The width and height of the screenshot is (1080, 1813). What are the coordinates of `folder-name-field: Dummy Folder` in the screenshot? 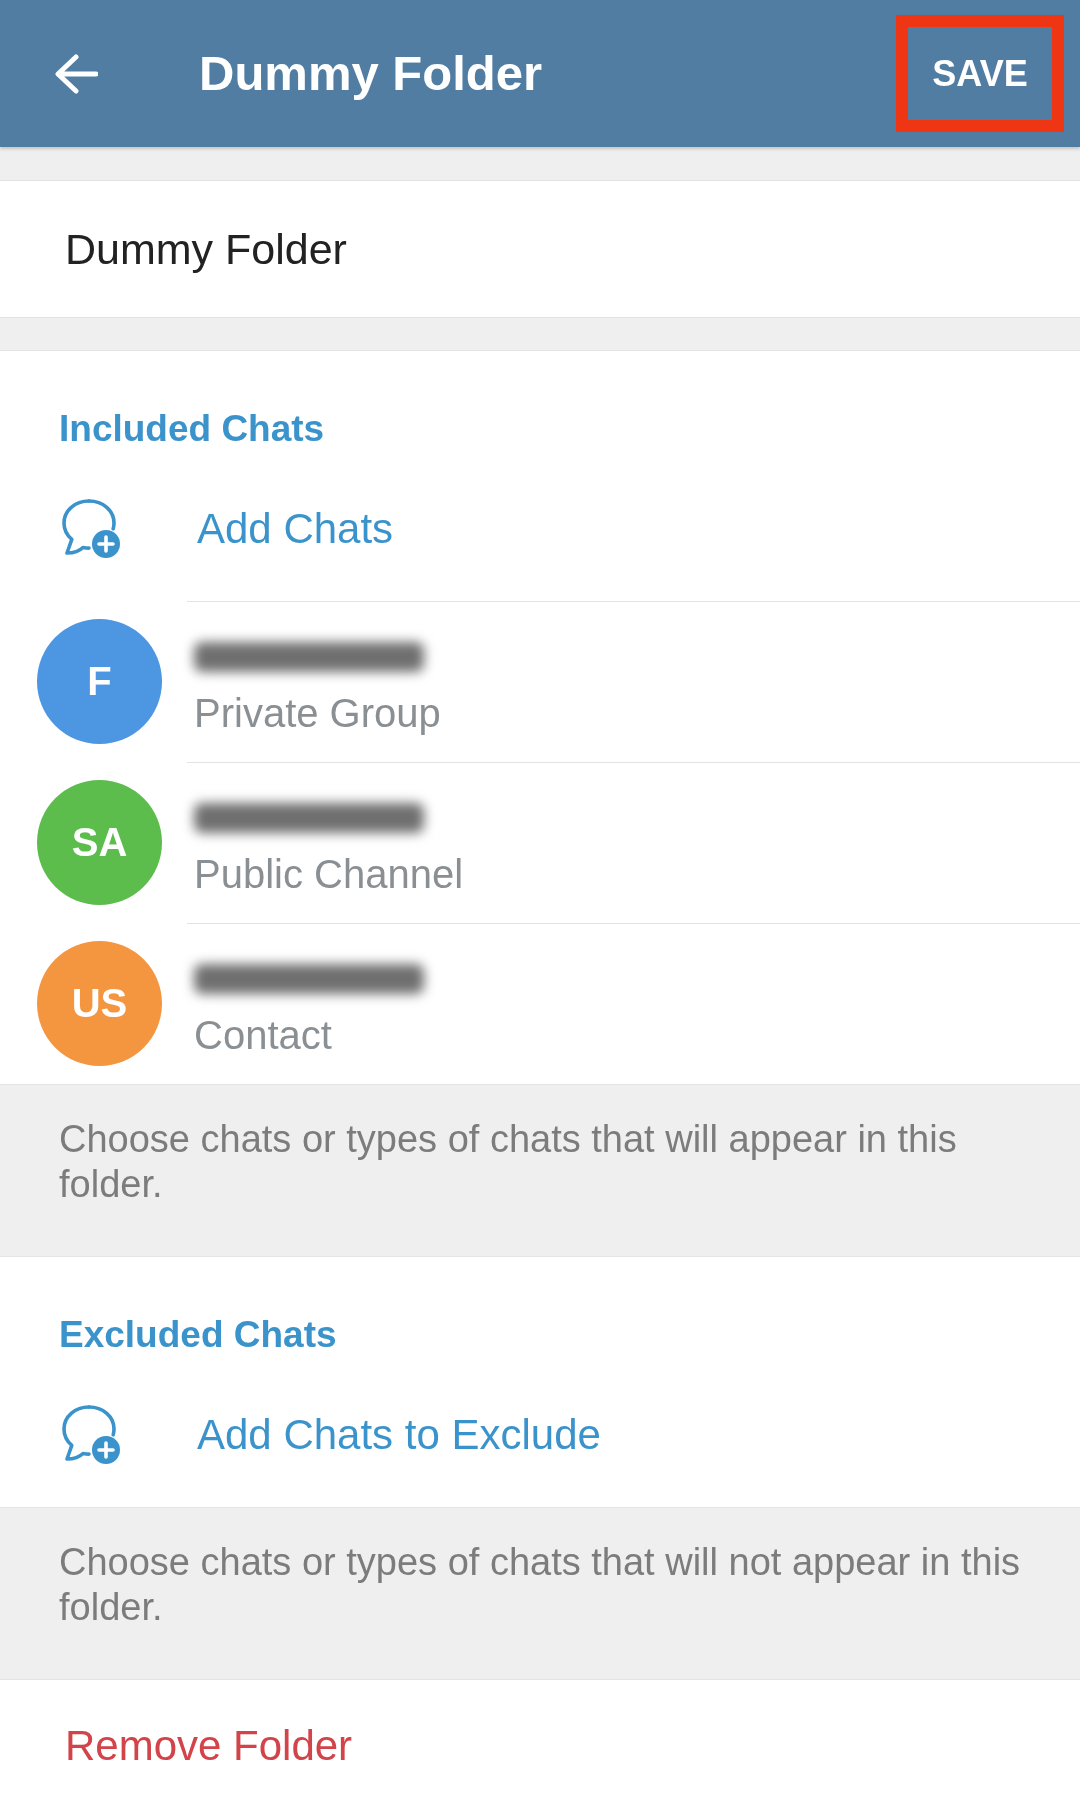 It's located at (540, 249).